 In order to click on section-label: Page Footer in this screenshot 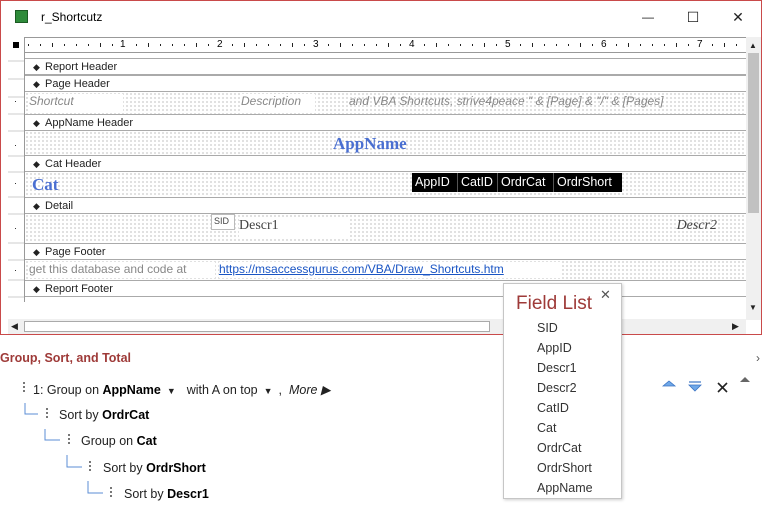, I will do `click(75, 252)`.